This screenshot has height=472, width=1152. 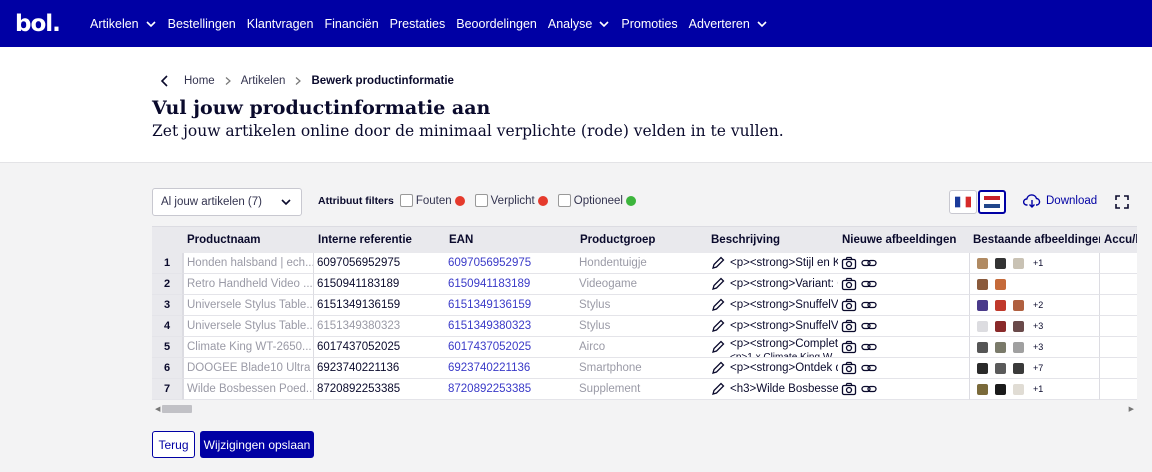 What do you see at coordinates (728, 24) in the screenshot?
I see `nav-item-adverteren: Adverteren` at bounding box center [728, 24].